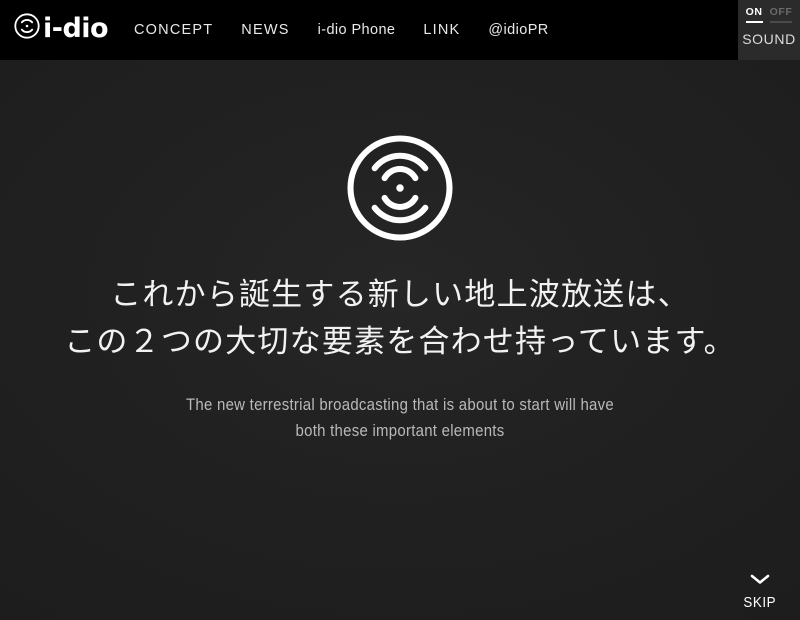 Image resolution: width=800 pixels, height=620 pixels. Describe the element at coordinates (173, 30) in the screenshot. I see `nav-item-concept: CONCEPT` at that location.